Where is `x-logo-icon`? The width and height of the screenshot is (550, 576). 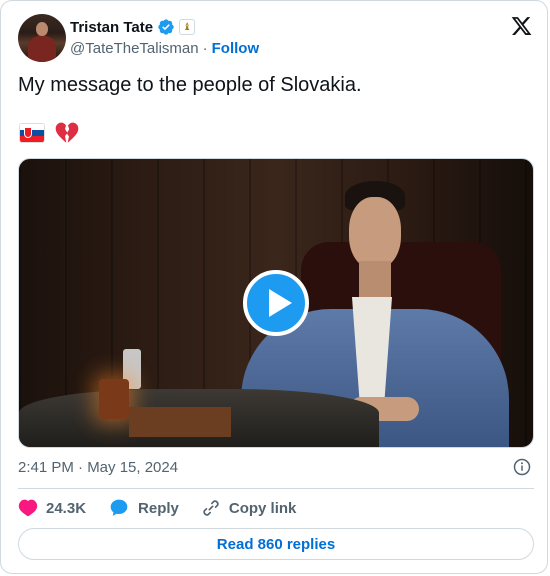 x-logo-icon is located at coordinates (521, 26).